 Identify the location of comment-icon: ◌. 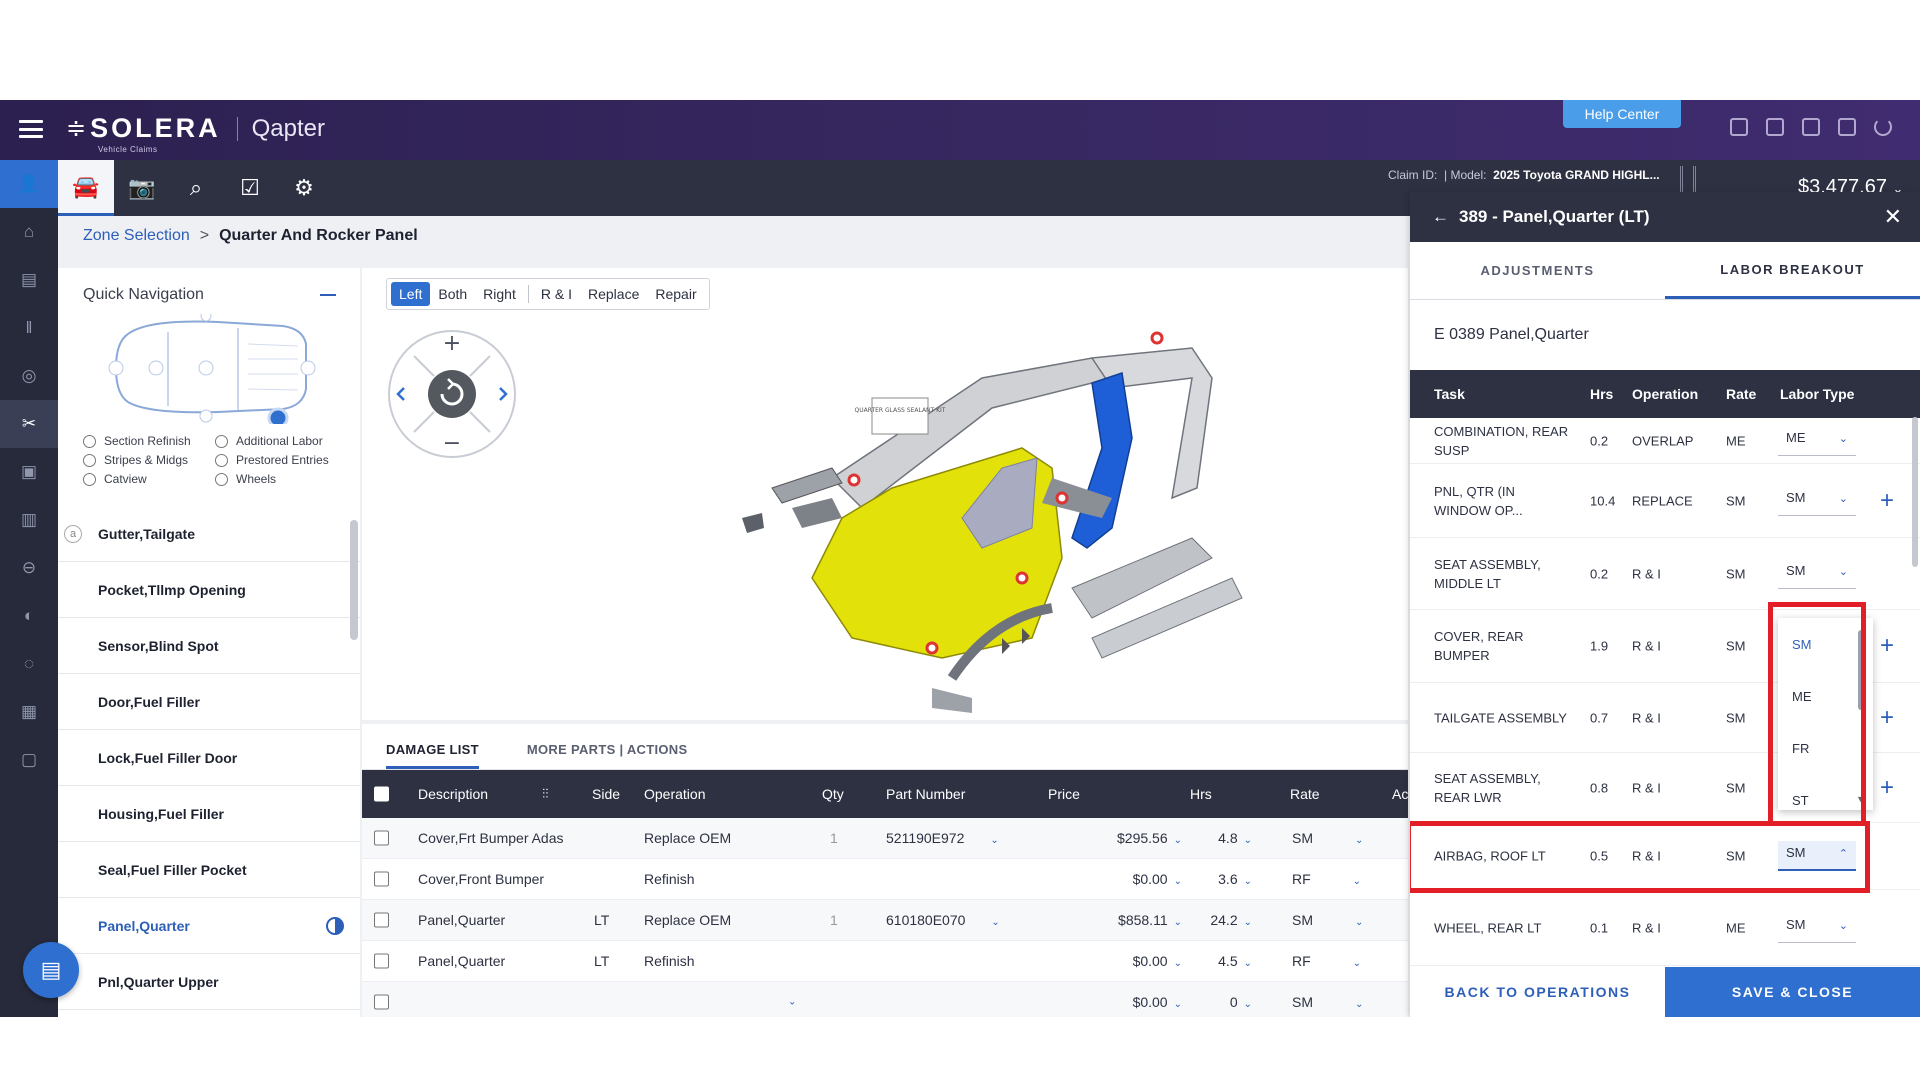
(29, 664).